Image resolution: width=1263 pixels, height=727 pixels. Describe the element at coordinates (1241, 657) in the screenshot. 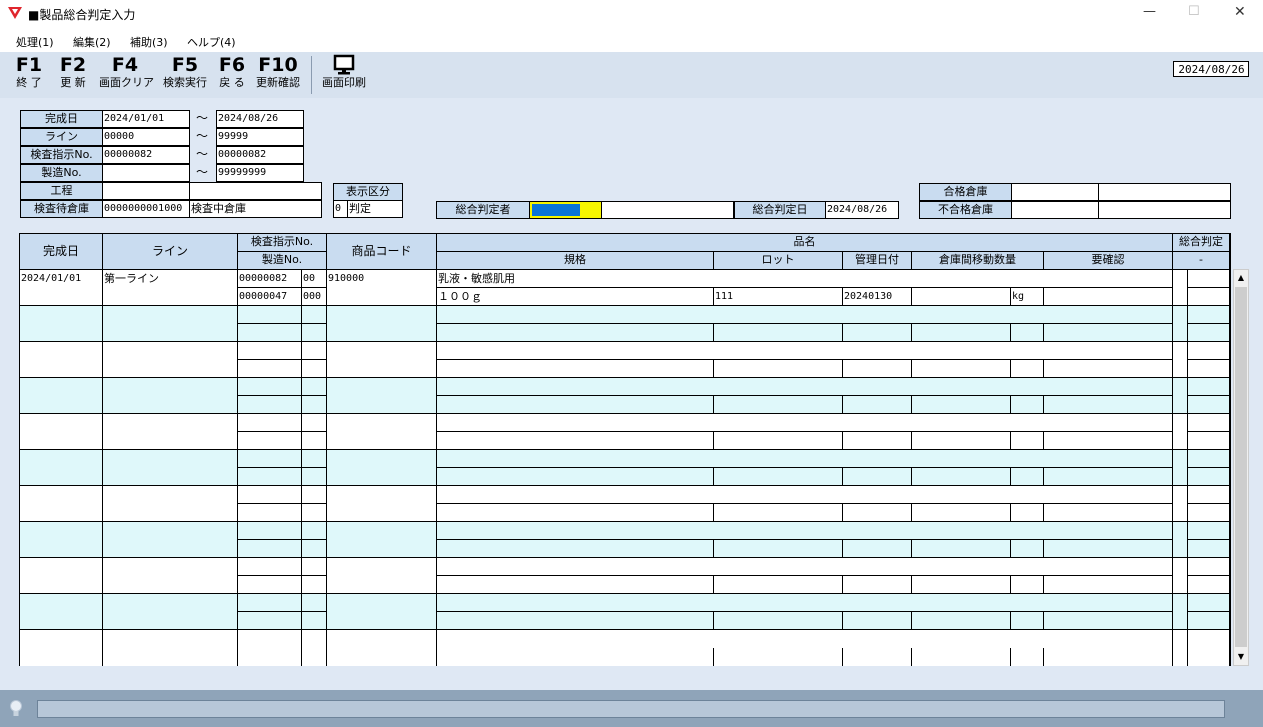

I see `scroll-down-arrow-icon: ▼` at that location.